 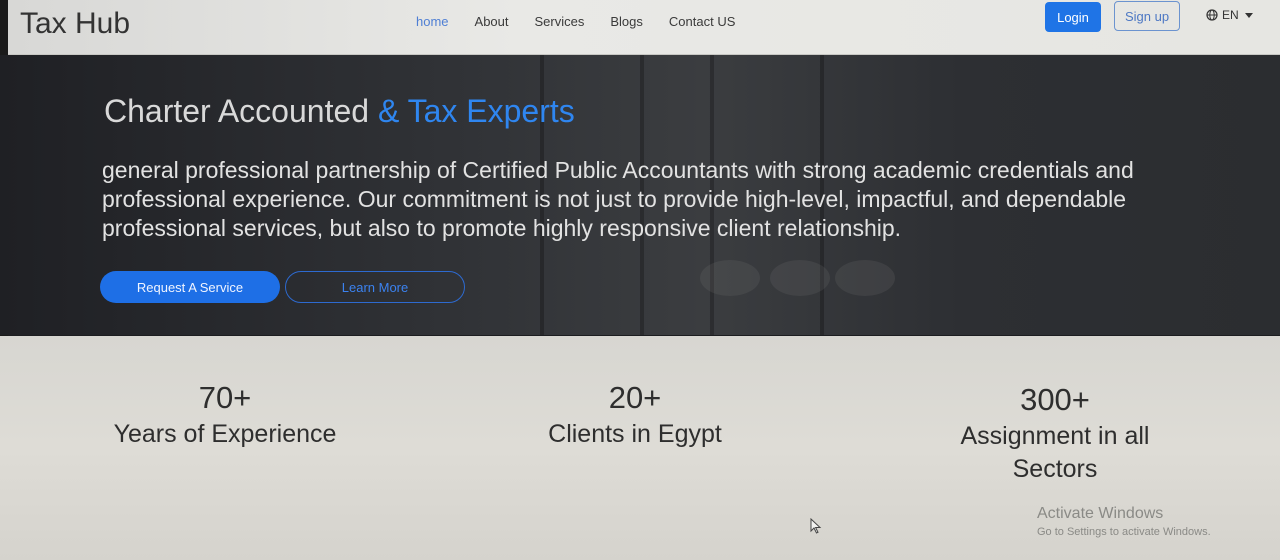 I want to click on request-service-button: Request A Service, so click(x=190, y=287).